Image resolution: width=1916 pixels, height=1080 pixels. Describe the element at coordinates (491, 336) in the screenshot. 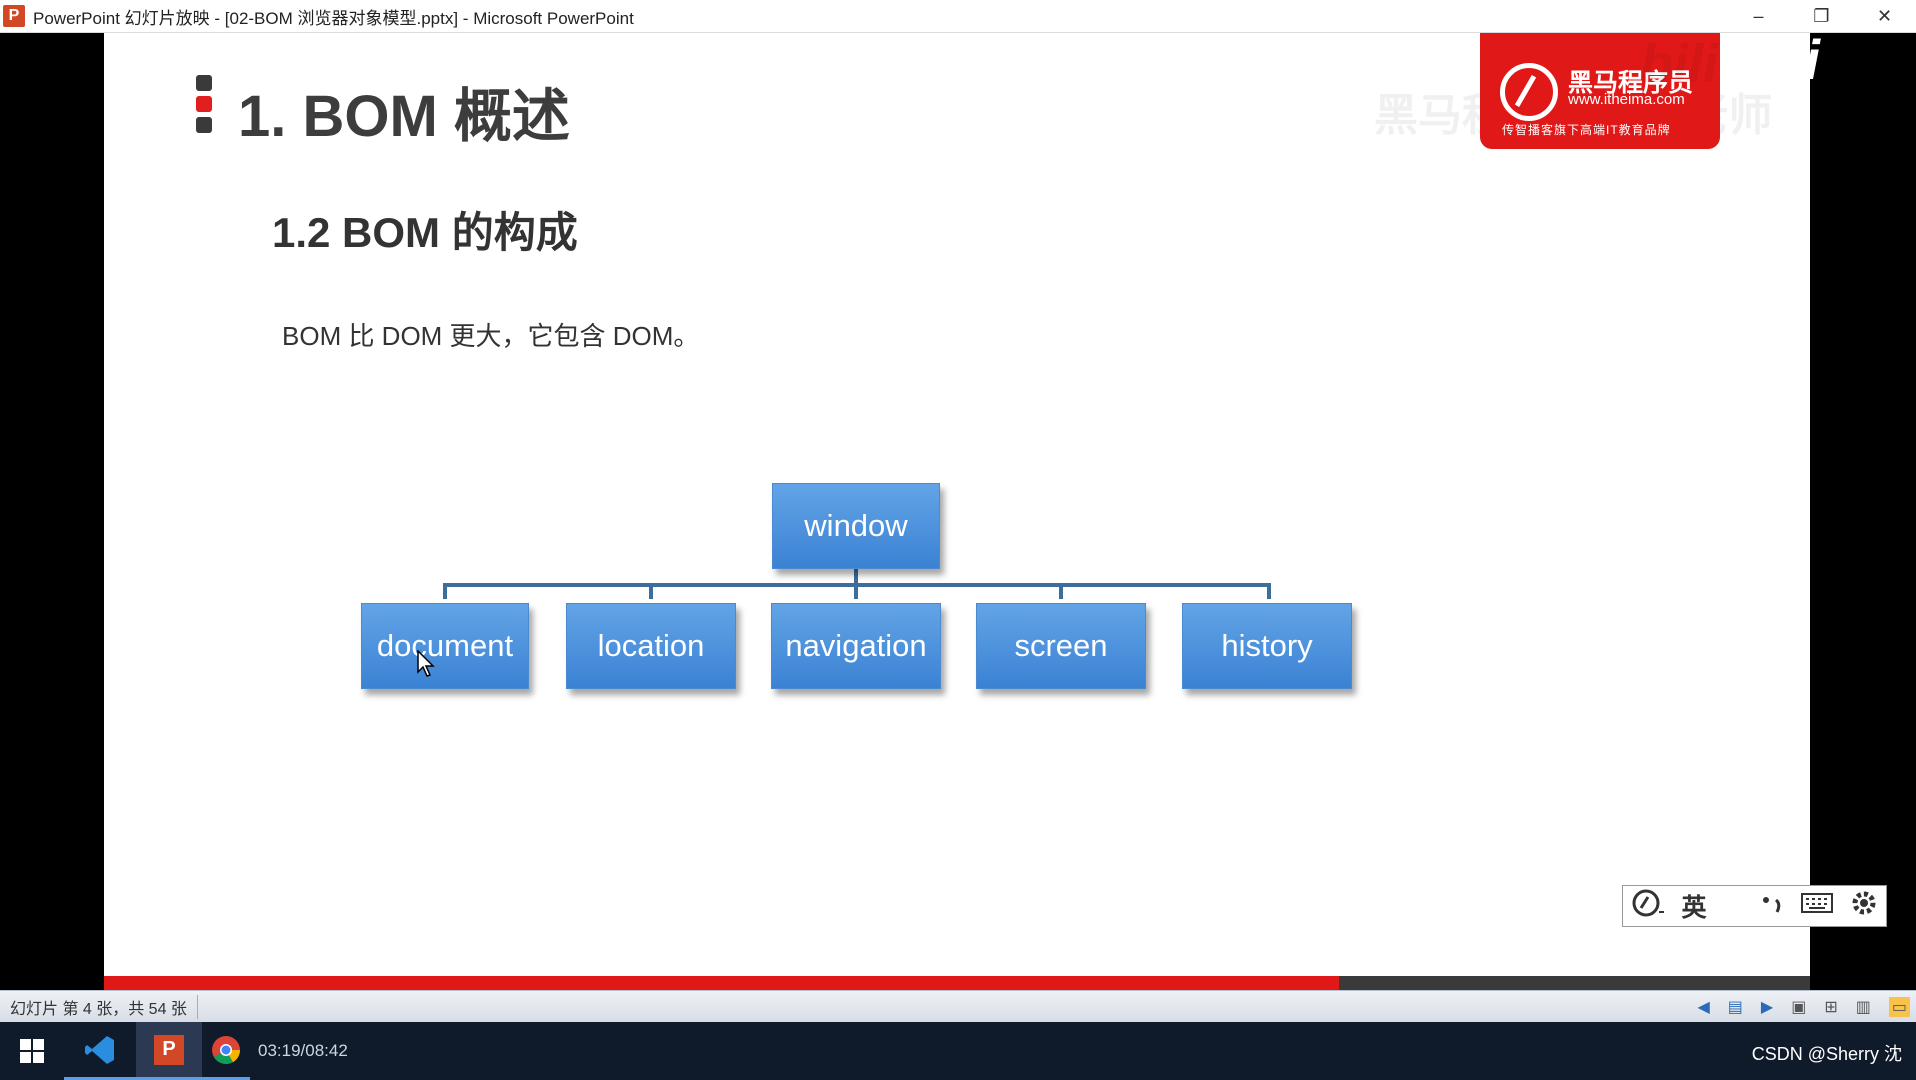

I see `slide-body-text: BOM 比 DOM 更大，它包含 DOM。` at that location.